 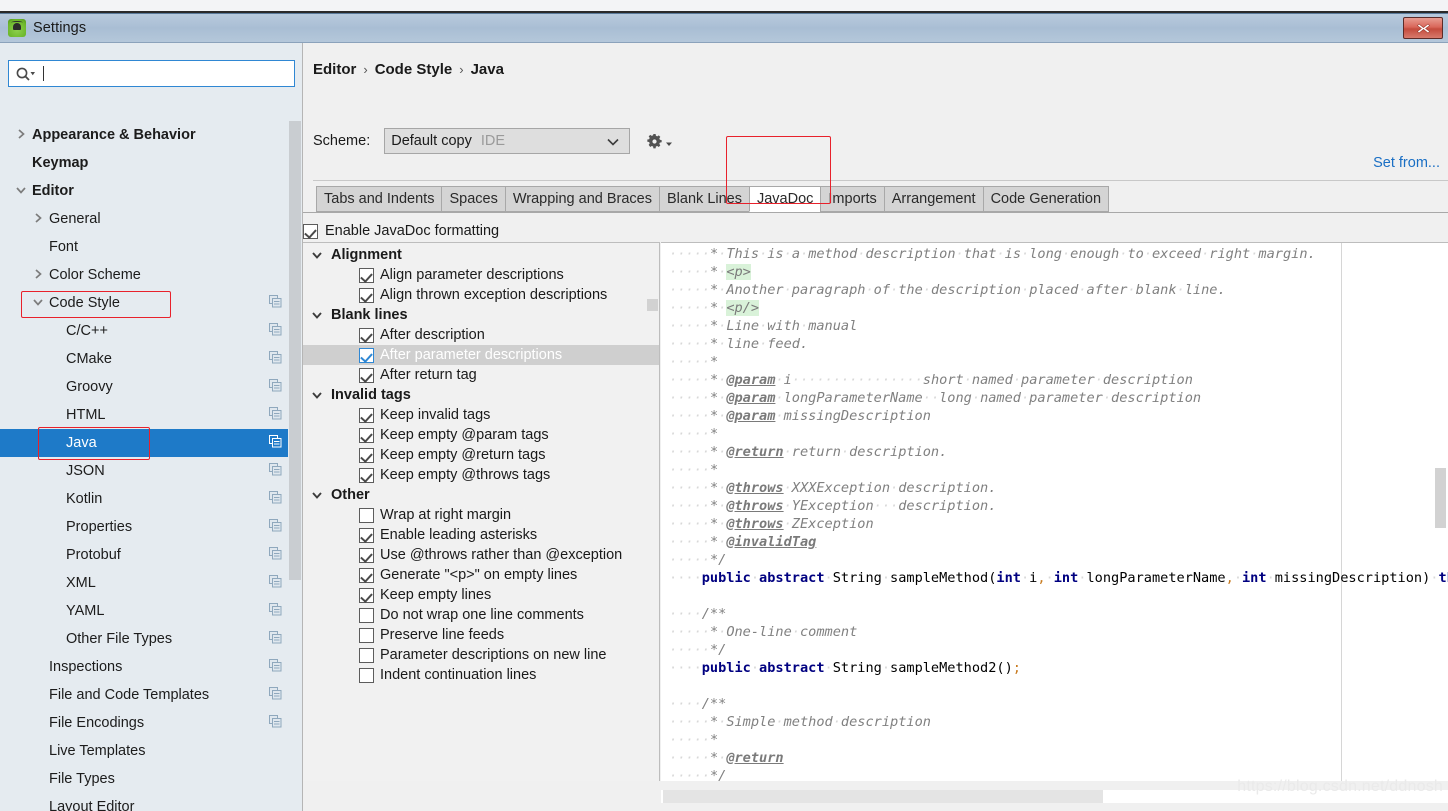 I want to click on scheme-settings-button, so click(x=659, y=141).